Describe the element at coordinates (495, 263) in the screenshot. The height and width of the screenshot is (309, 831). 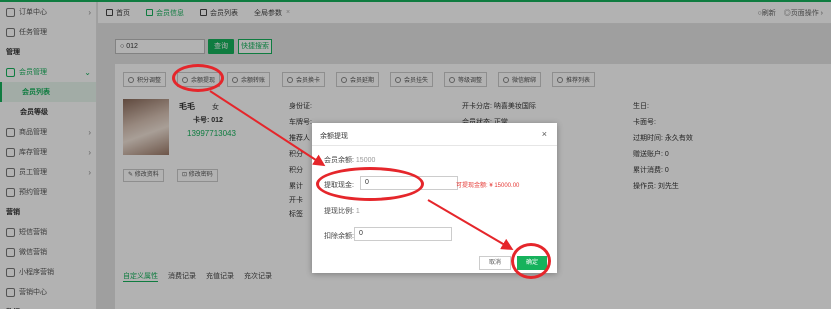
I see `cancel-button: 取消` at that location.